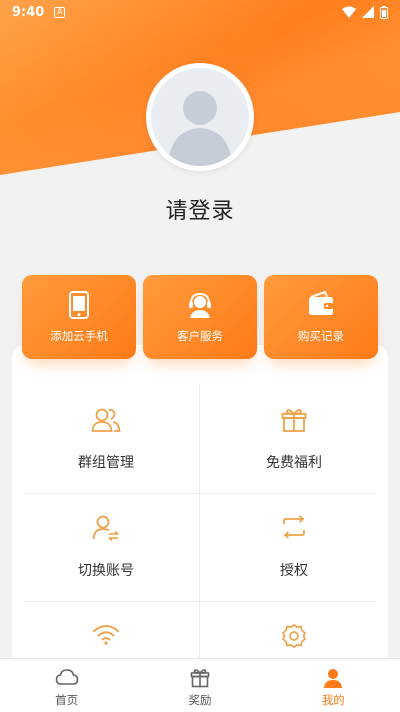 This screenshot has height=712, width=400. What do you see at coordinates (200, 700) in the screenshot?
I see `tab-rewards-label: 奖励` at bounding box center [200, 700].